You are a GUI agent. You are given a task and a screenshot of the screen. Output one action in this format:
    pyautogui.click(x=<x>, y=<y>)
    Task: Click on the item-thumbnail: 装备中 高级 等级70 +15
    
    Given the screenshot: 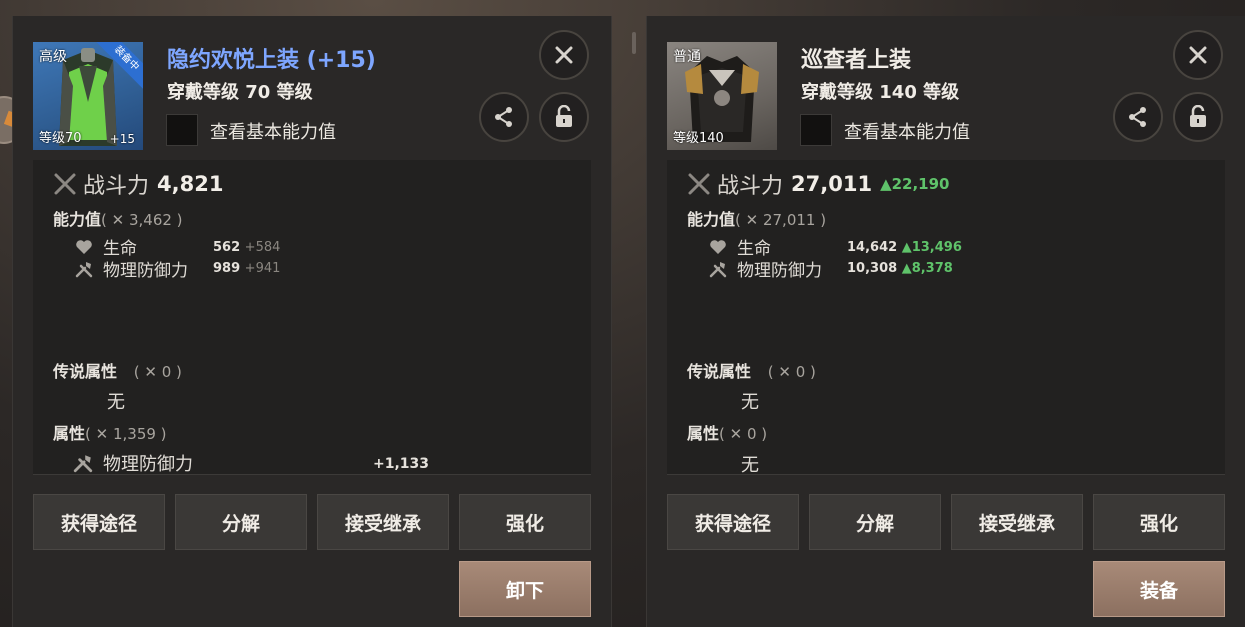 What is the action you would take?
    pyautogui.click(x=88, y=96)
    